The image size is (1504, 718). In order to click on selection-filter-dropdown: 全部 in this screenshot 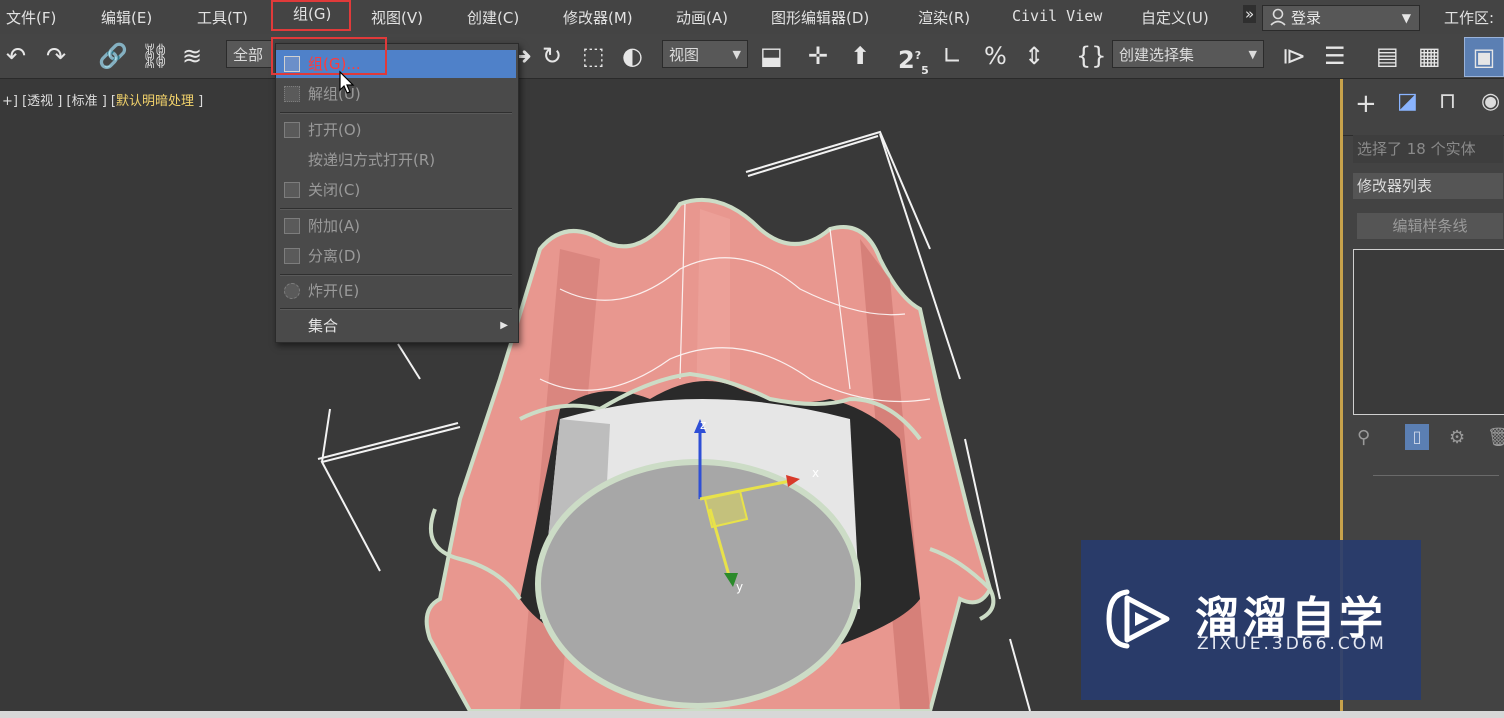, I will do `click(249, 54)`.